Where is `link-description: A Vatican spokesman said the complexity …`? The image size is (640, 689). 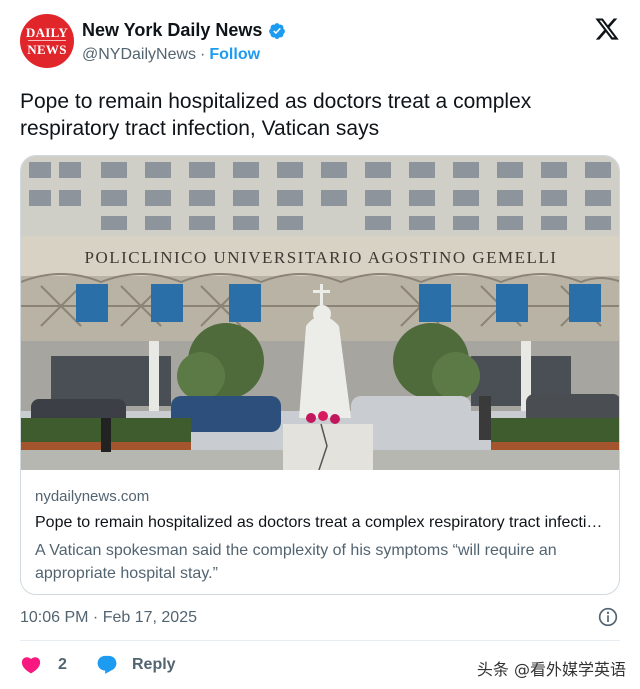
link-description: A Vatican spokesman said the complexity … is located at coordinates (296, 562).